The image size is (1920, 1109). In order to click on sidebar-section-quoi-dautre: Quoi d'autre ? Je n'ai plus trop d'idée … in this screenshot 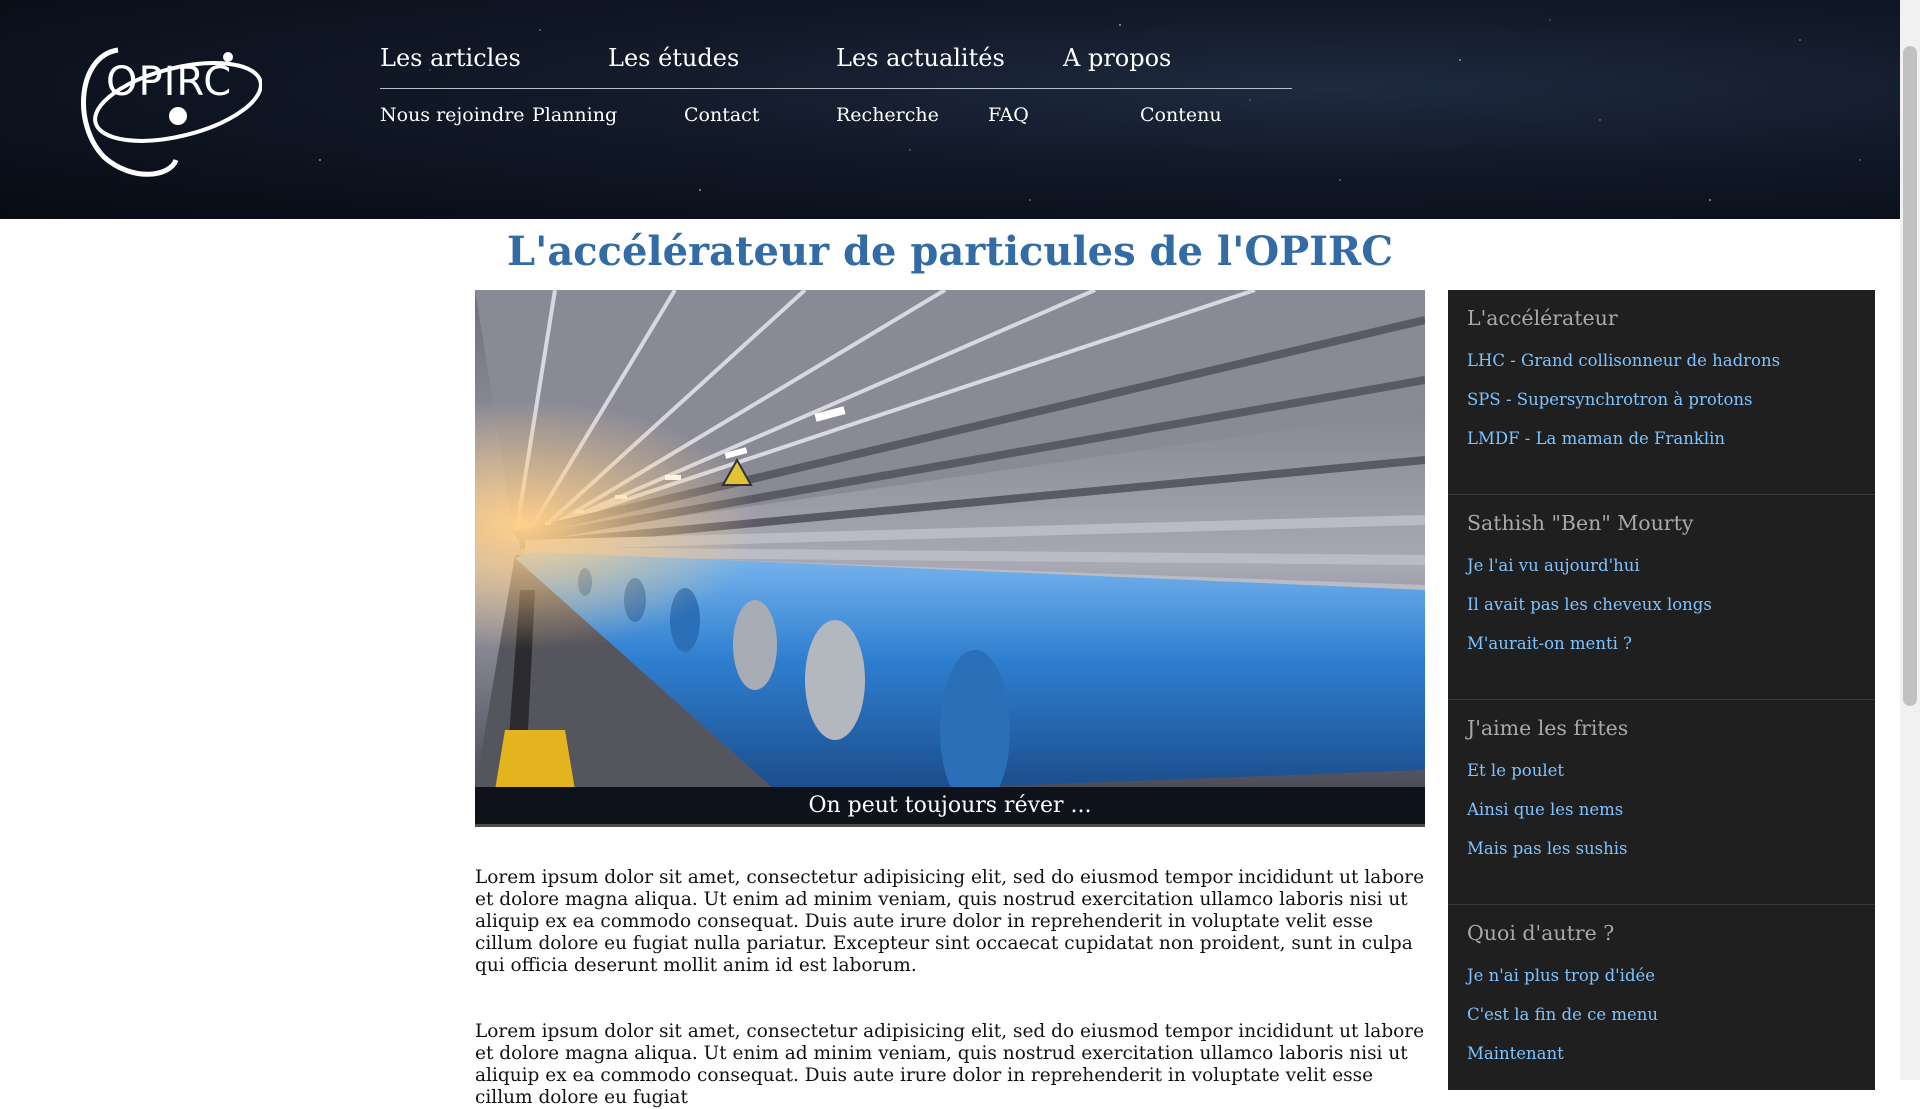, I will do `click(1661, 1007)`.